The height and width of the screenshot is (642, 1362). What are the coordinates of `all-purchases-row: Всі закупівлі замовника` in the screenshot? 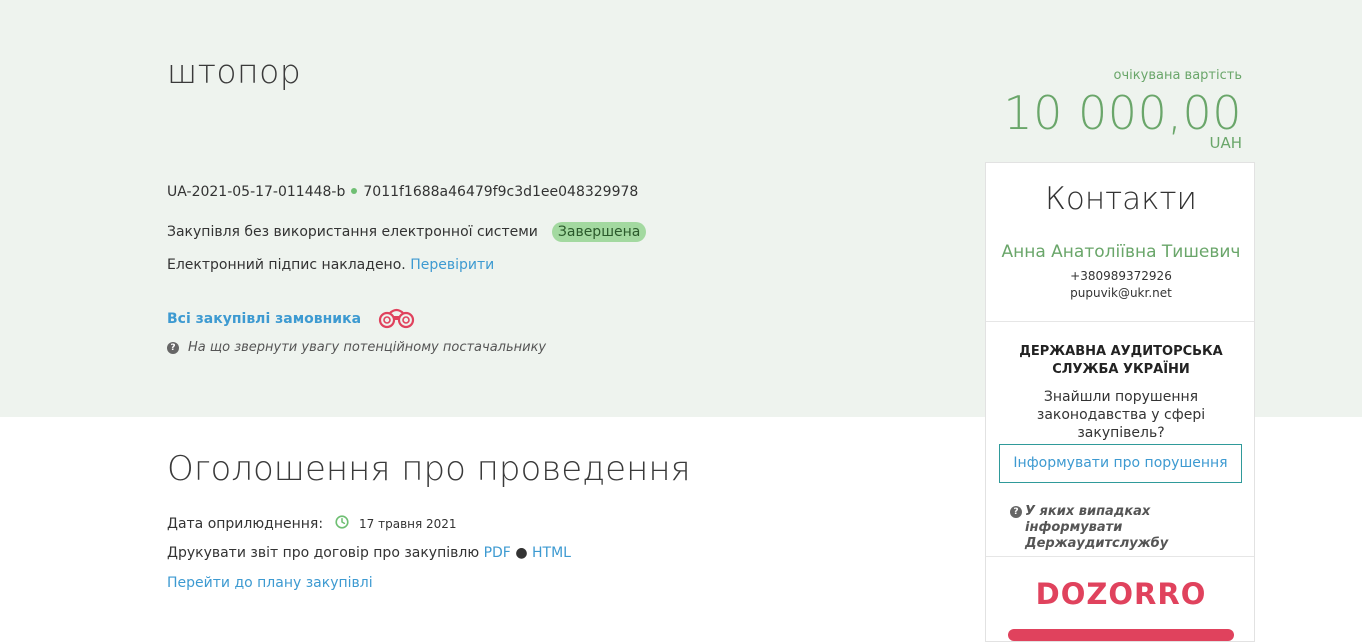 It's located at (292, 319).